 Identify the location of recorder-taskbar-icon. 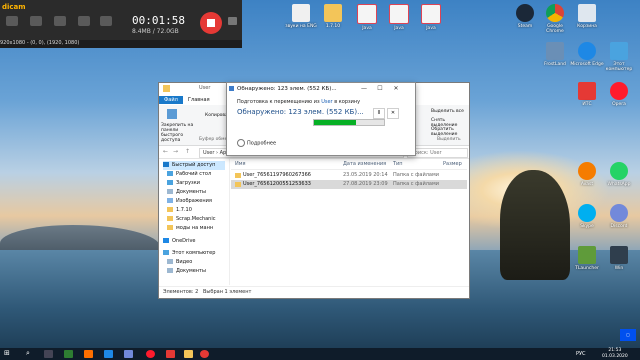
(204, 354).